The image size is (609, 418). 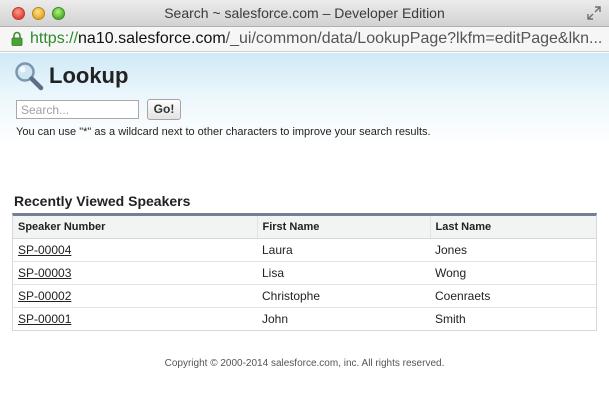 I want to click on results-title: Recently Viewed Speakers, so click(x=102, y=201).